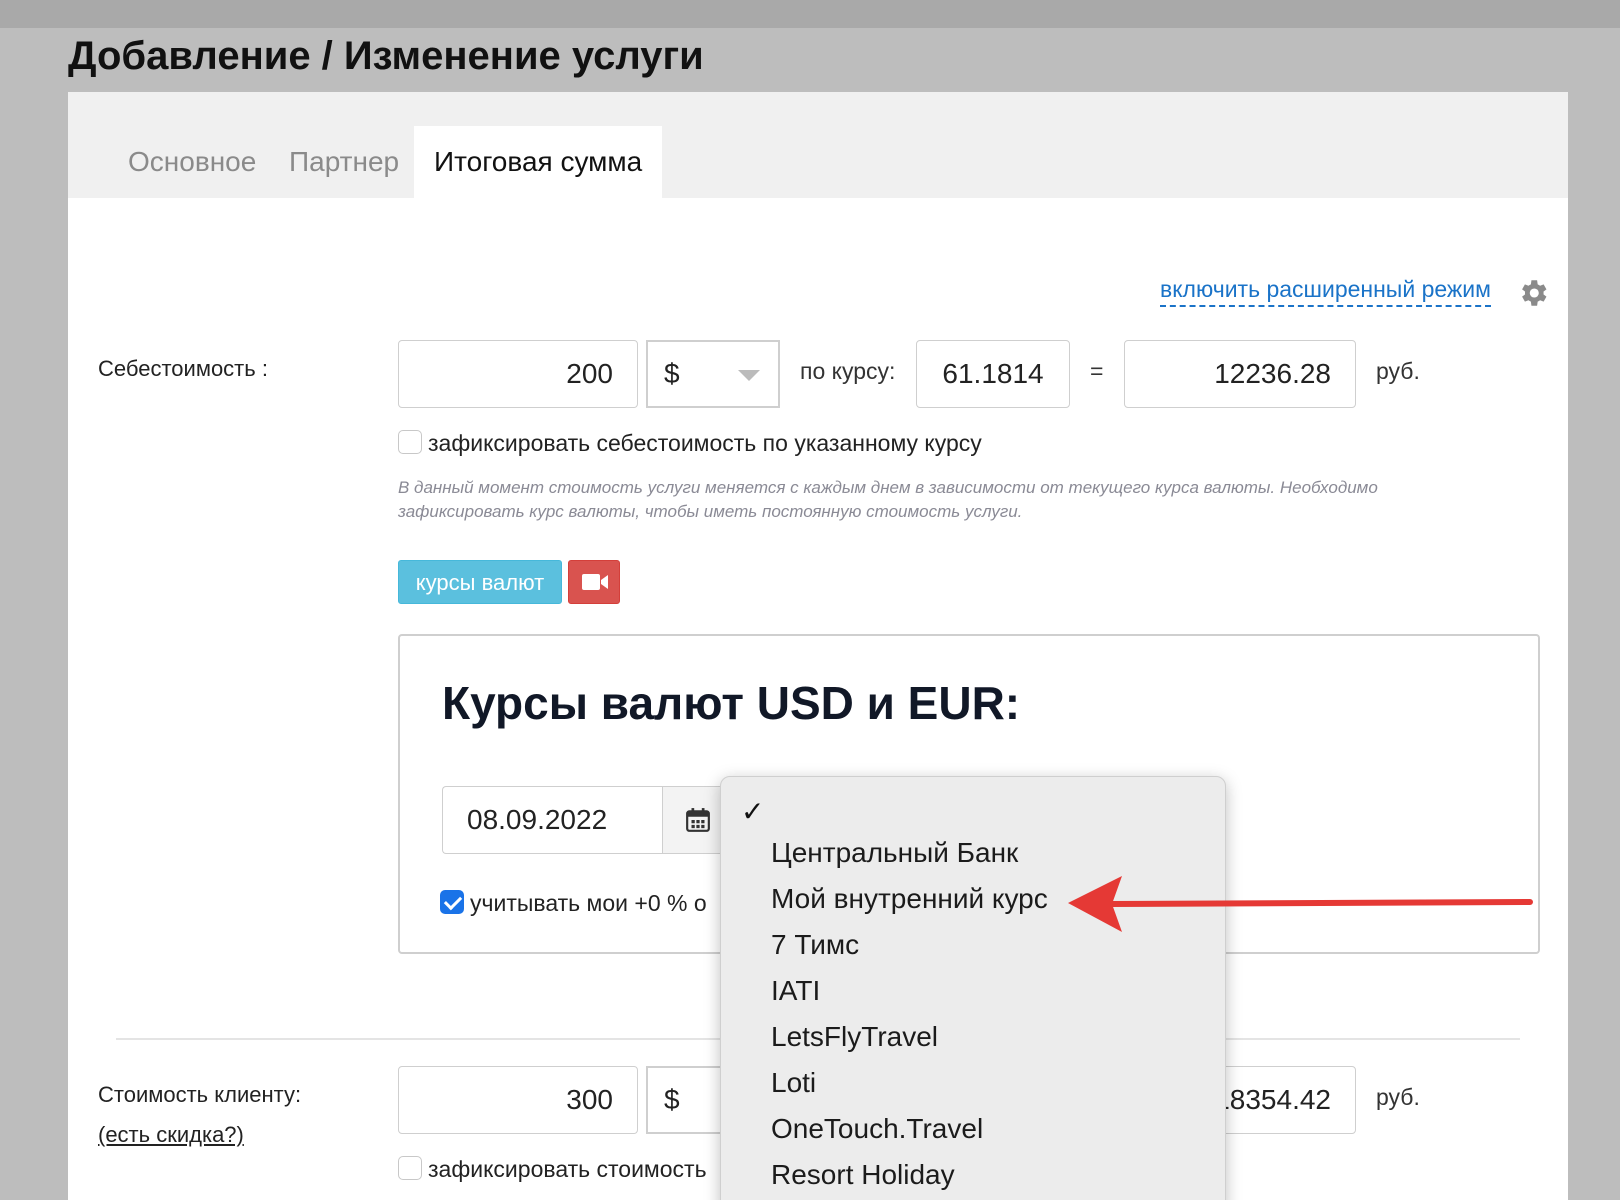 The image size is (1620, 1200). I want to click on tab-total-amount: Итоговая сумма, so click(538, 162).